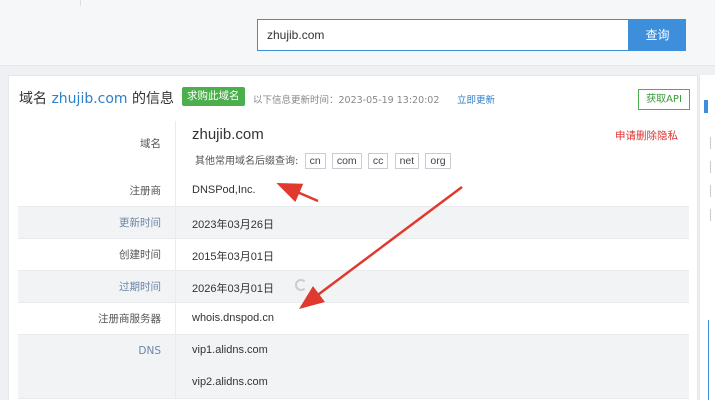 The height and width of the screenshot is (400, 715). I want to click on dns-value-1: vip1.alidns.com, so click(230, 350).